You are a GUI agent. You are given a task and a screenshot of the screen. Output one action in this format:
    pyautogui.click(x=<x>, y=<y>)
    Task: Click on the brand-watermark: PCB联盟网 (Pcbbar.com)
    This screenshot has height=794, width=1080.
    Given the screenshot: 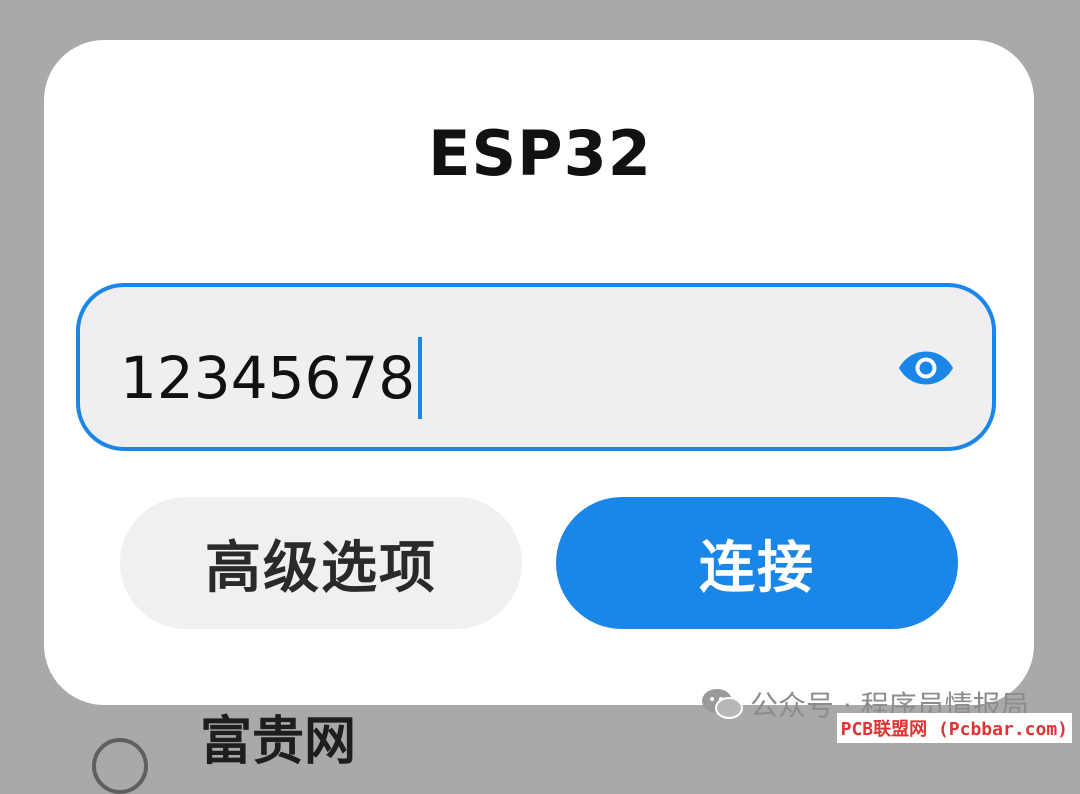 What is the action you would take?
    pyautogui.click(x=954, y=728)
    